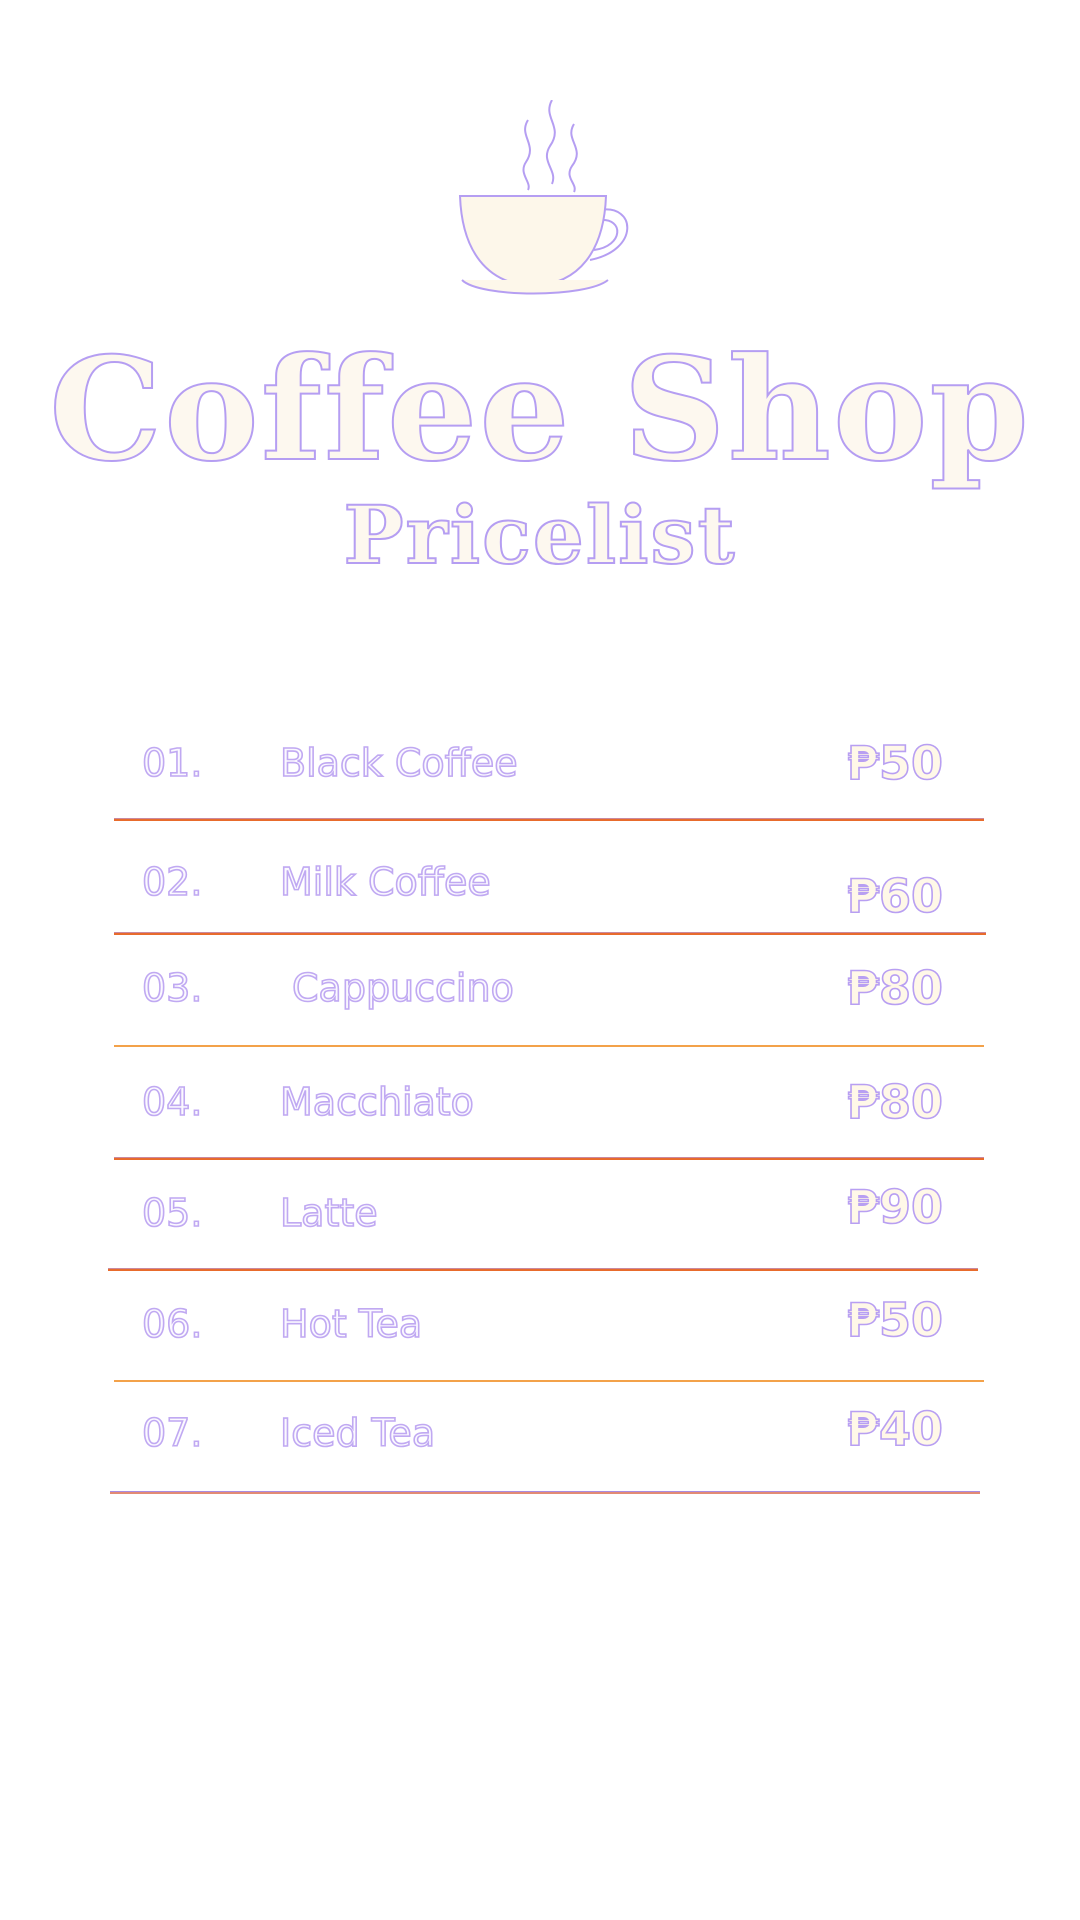  What do you see at coordinates (540, 763) in the screenshot?
I see `list-item: 01. Black Coffee ₱50` at bounding box center [540, 763].